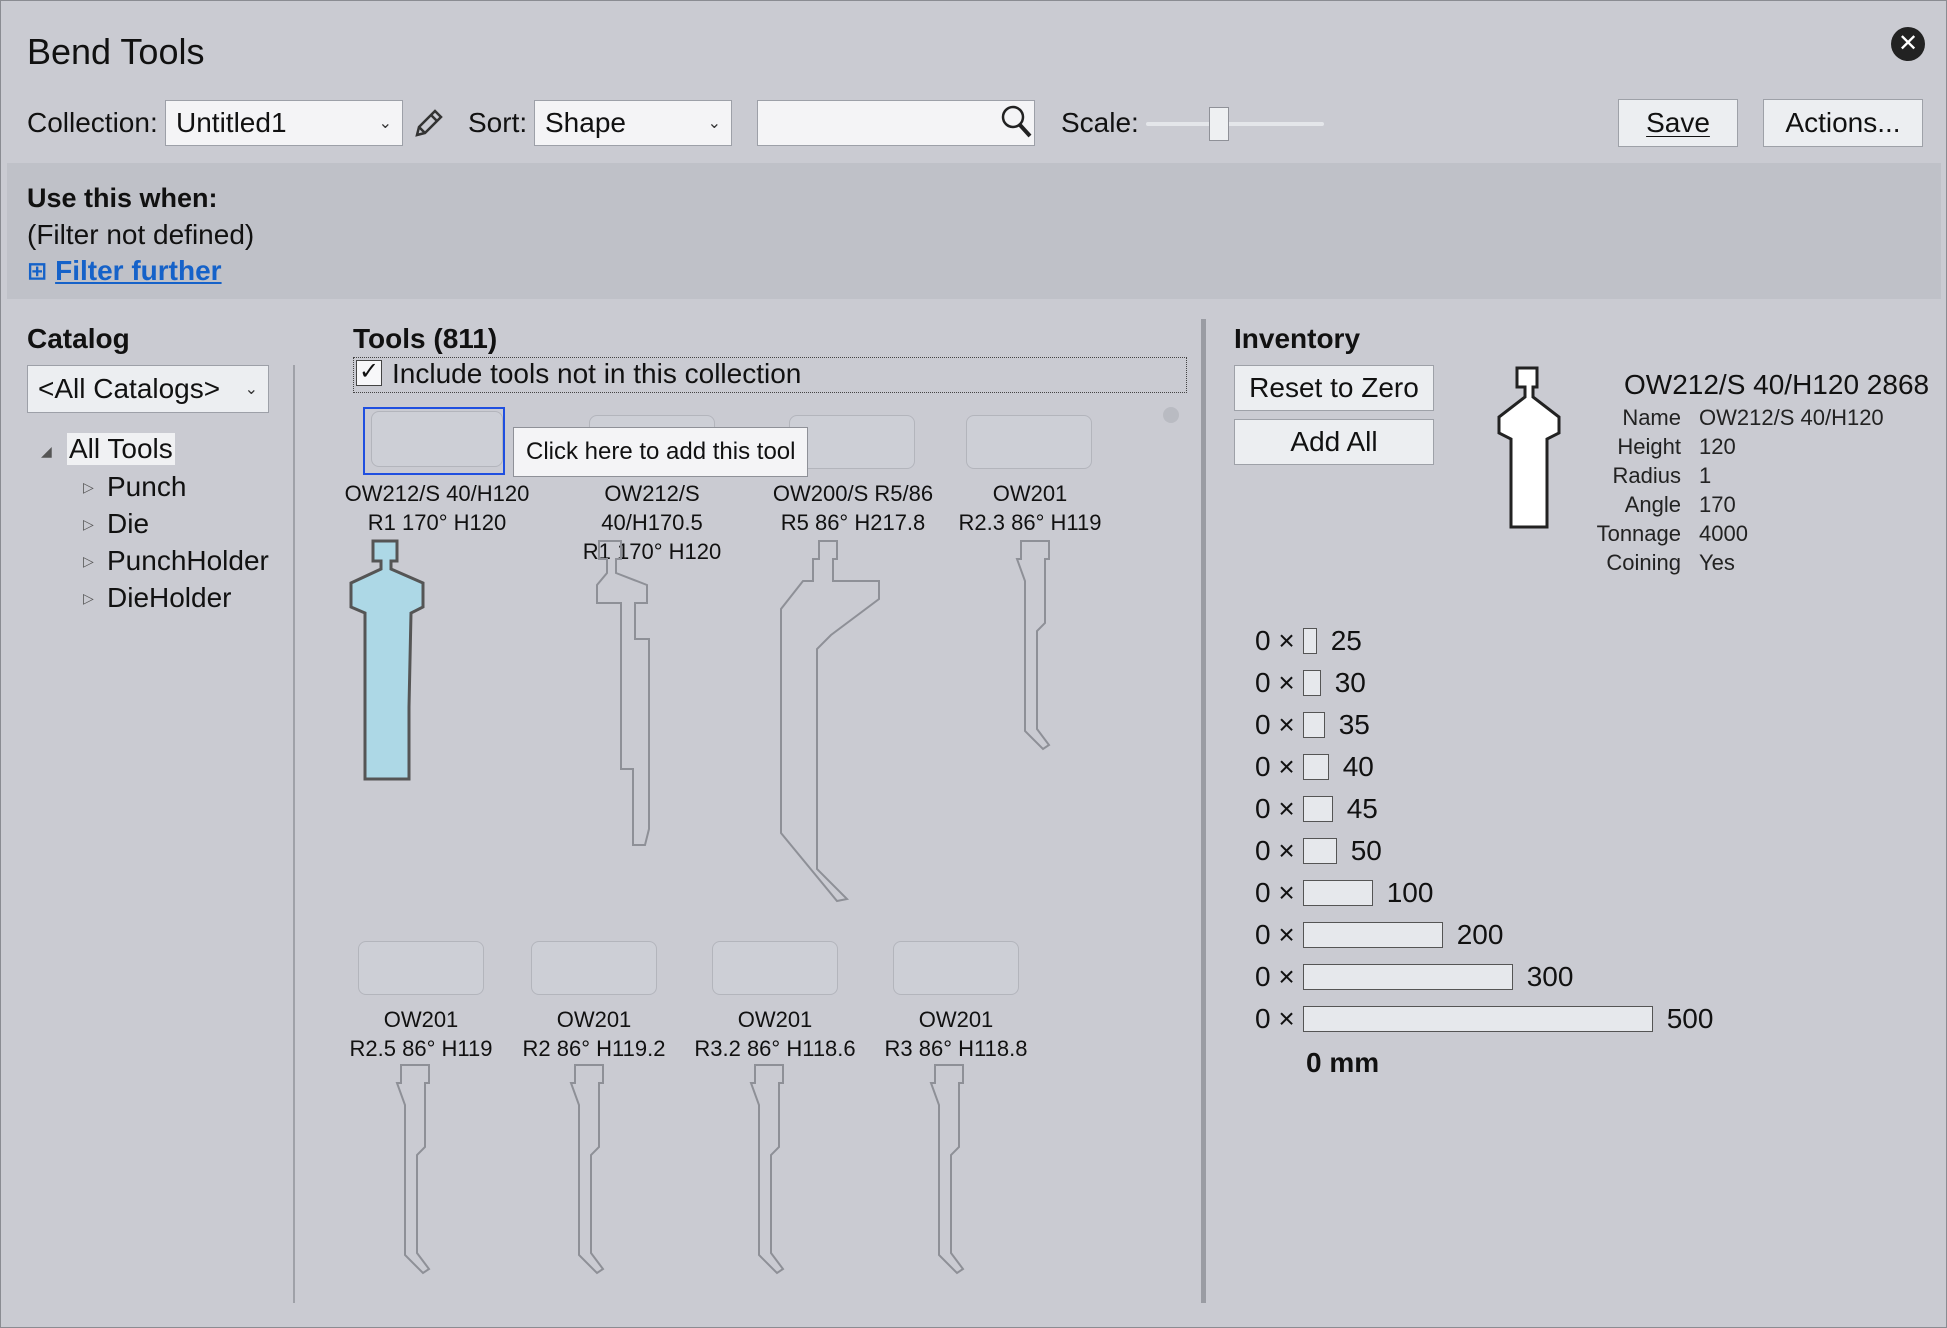  I want to click on tree-item-die: Die, so click(128, 524).